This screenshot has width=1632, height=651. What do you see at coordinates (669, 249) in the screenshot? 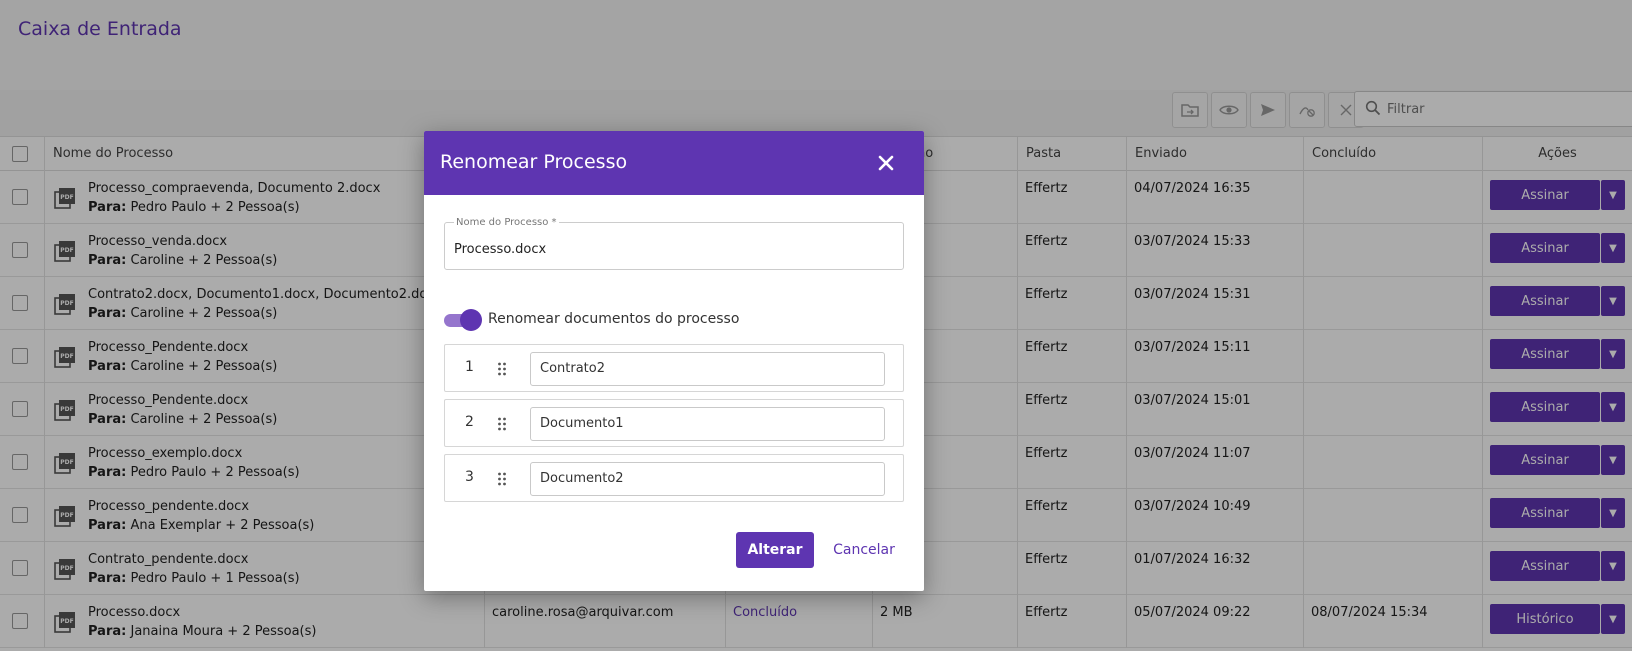
I see `process-name-input` at bounding box center [669, 249].